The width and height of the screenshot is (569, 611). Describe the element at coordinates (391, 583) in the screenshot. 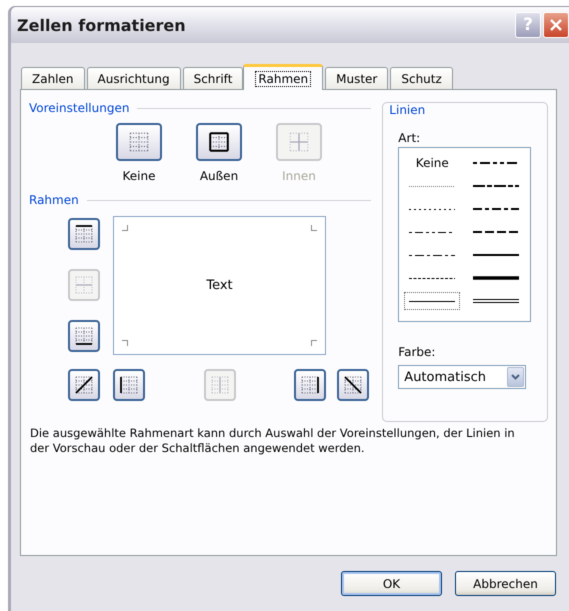

I see `ok-button: OK` at that location.